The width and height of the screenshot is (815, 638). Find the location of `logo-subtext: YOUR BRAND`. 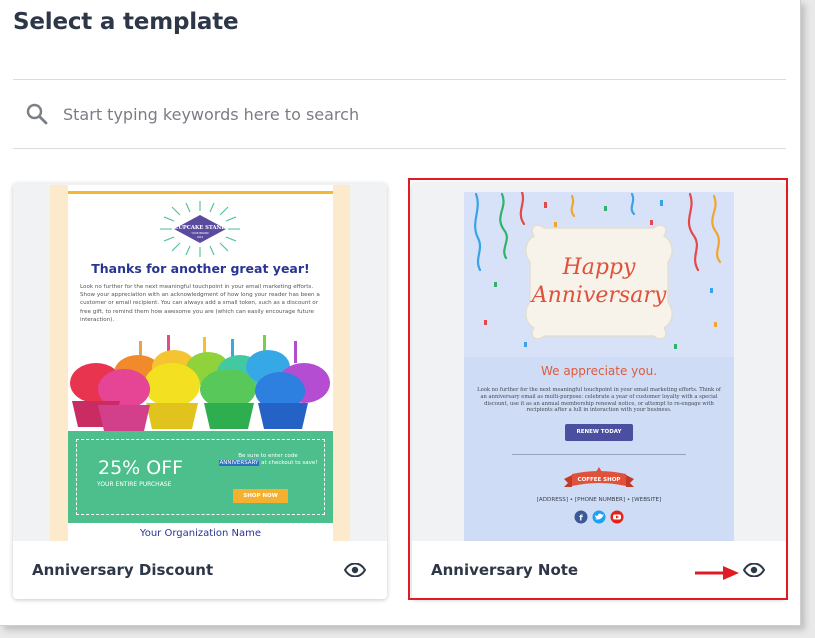

logo-subtext: YOUR BRAND is located at coordinates (199, 233).